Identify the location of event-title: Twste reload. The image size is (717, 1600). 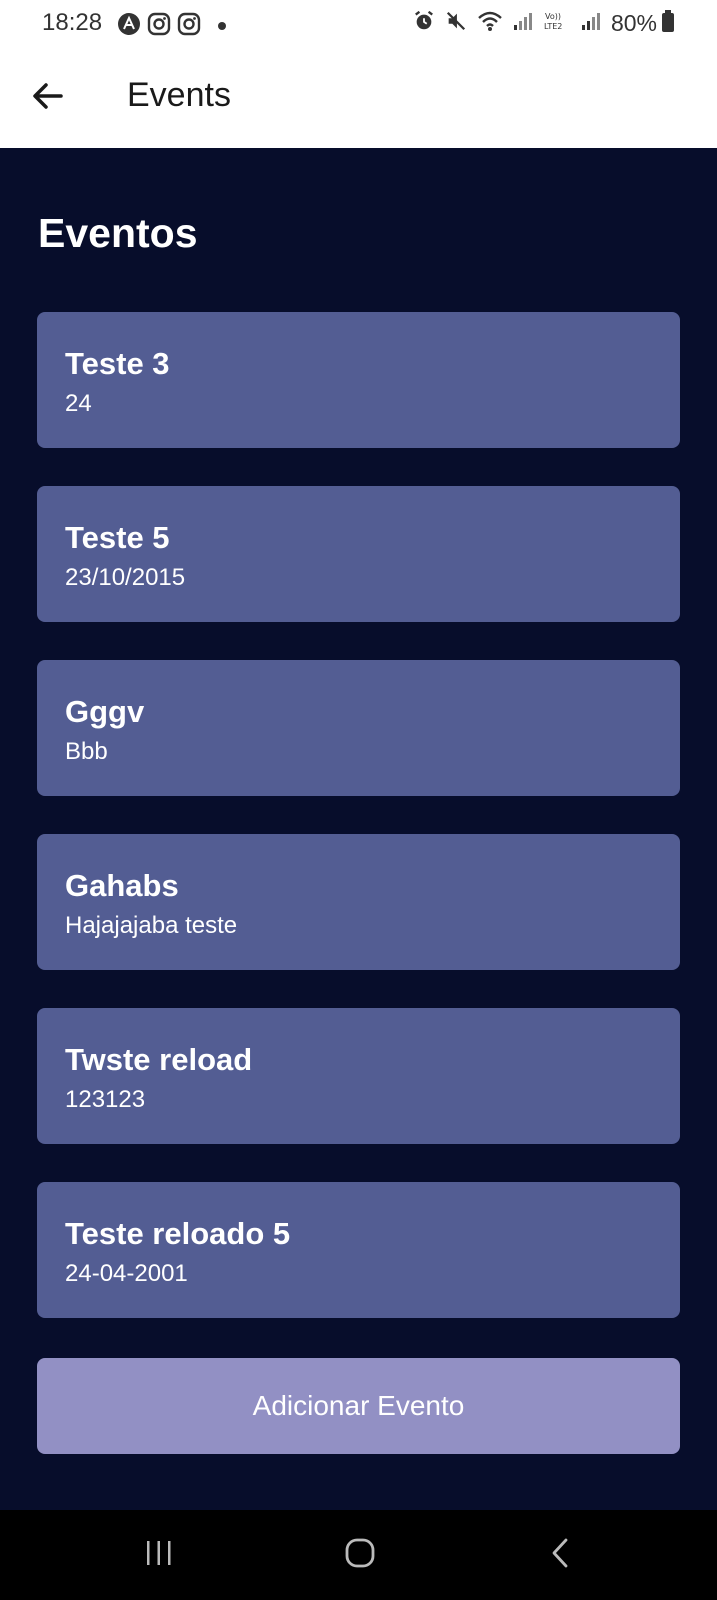
(159, 1059).